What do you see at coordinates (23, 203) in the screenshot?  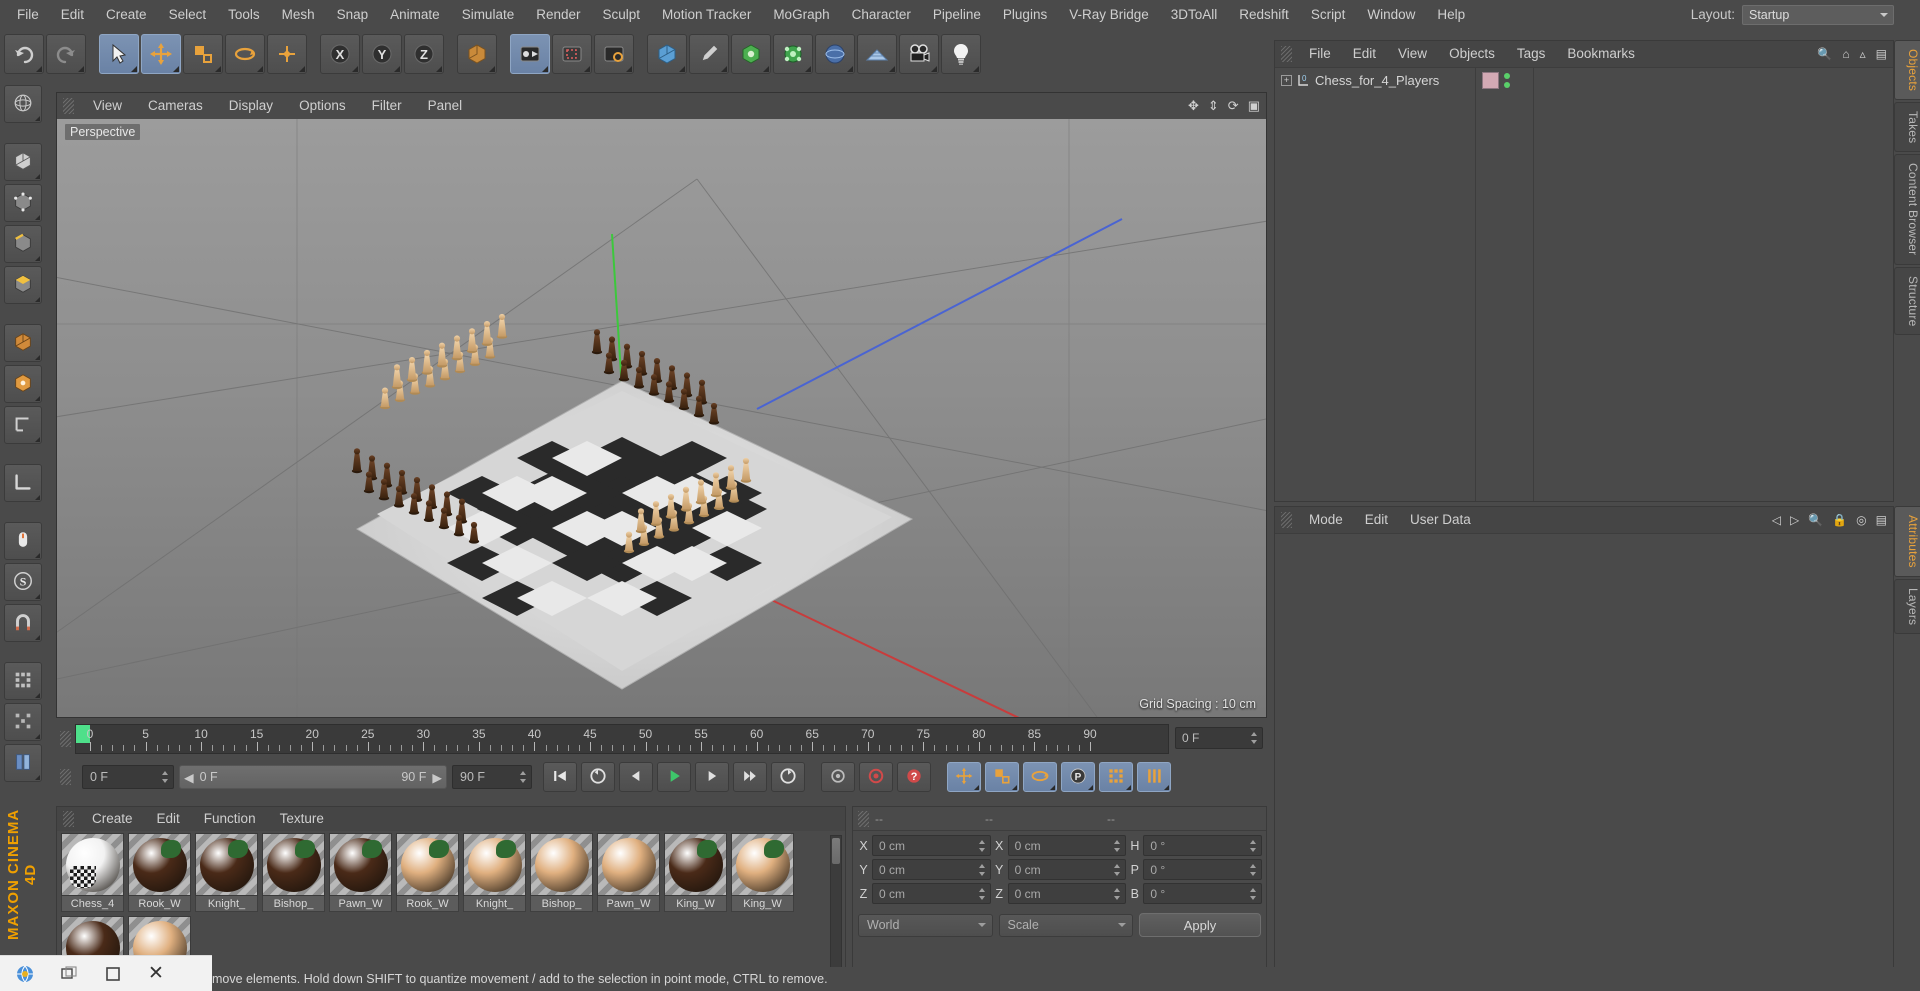 I see `point-mode-button` at bounding box center [23, 203].